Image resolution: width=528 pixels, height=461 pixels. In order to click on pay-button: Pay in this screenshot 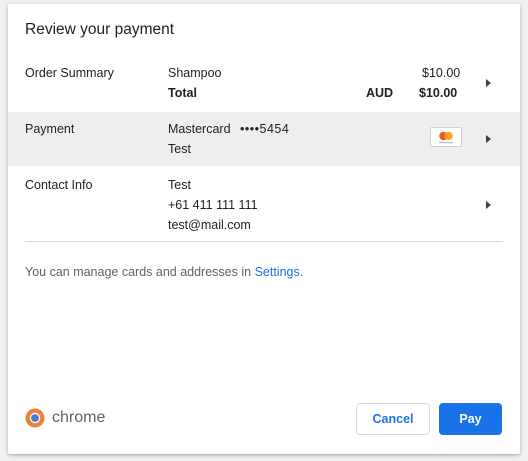, I will do `click(470, 419)`.